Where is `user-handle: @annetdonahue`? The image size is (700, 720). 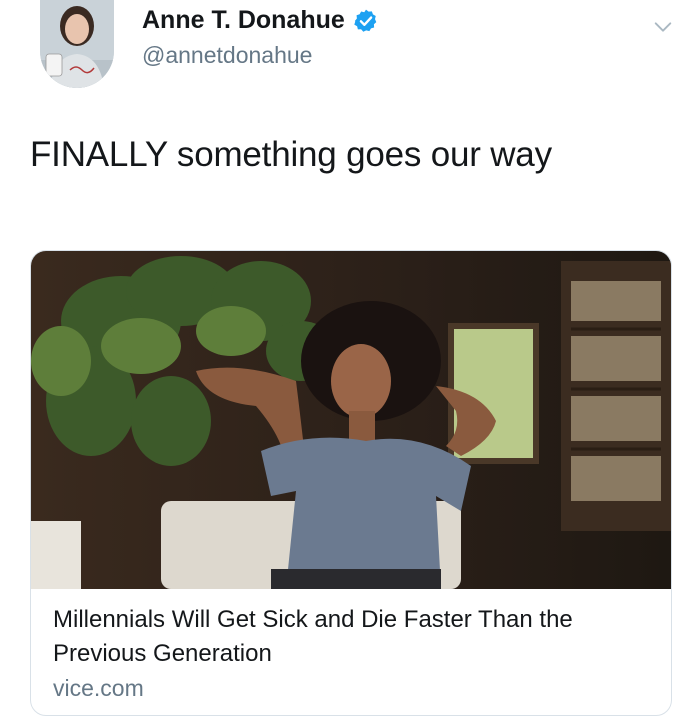 user-handle: @annetdonahue is located at coordinates (227, 55).